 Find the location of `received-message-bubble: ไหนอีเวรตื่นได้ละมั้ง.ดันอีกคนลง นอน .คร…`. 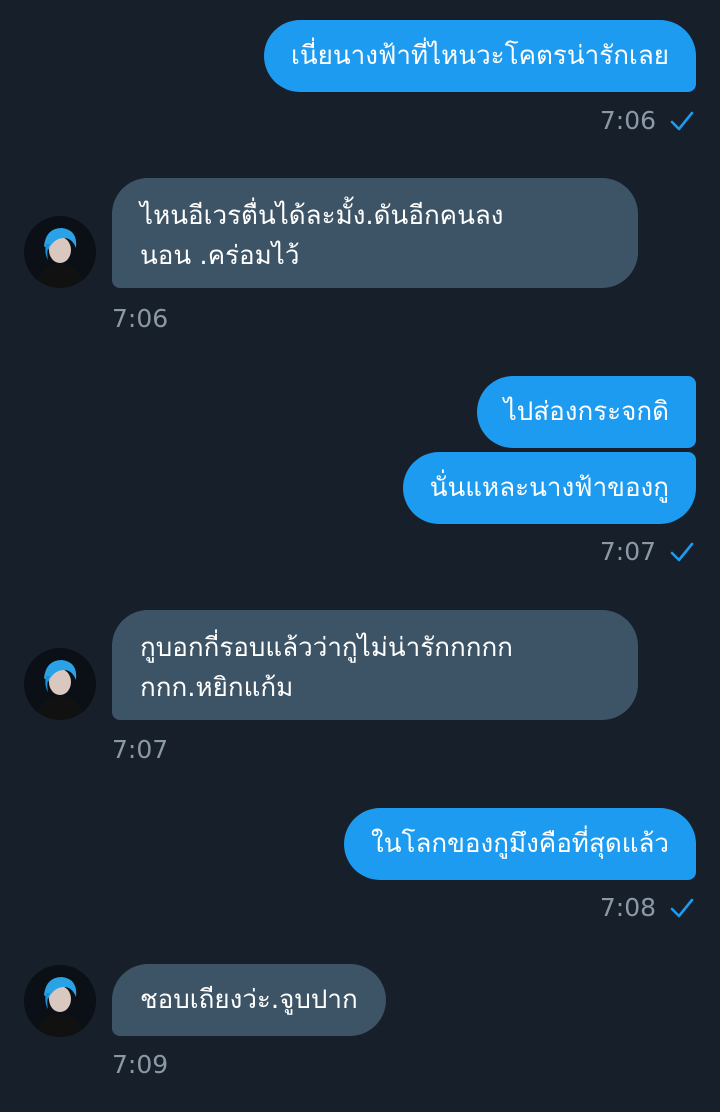

received-message-bubble: ไหนอีเวรตื่นได้ละมั้ง.ดันอีกคนลง นอน .คร… is located at coordinates (375, 233).